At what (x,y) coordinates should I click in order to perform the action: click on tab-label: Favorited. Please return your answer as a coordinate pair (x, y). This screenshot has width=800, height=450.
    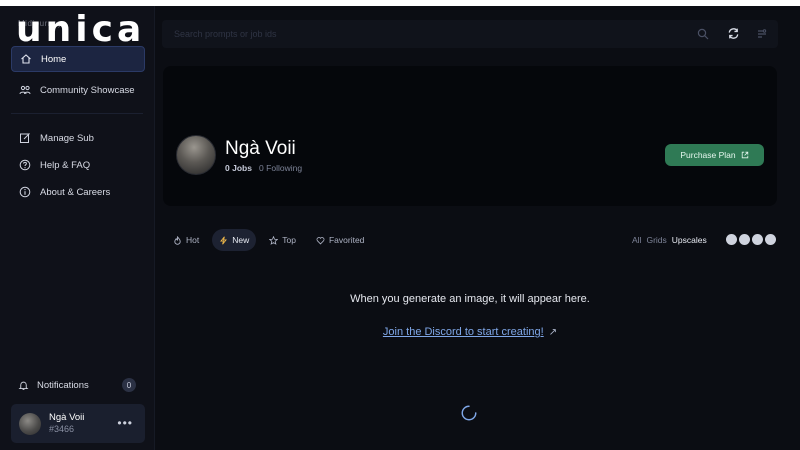
    Looking at the image, I should click on (346, 240).